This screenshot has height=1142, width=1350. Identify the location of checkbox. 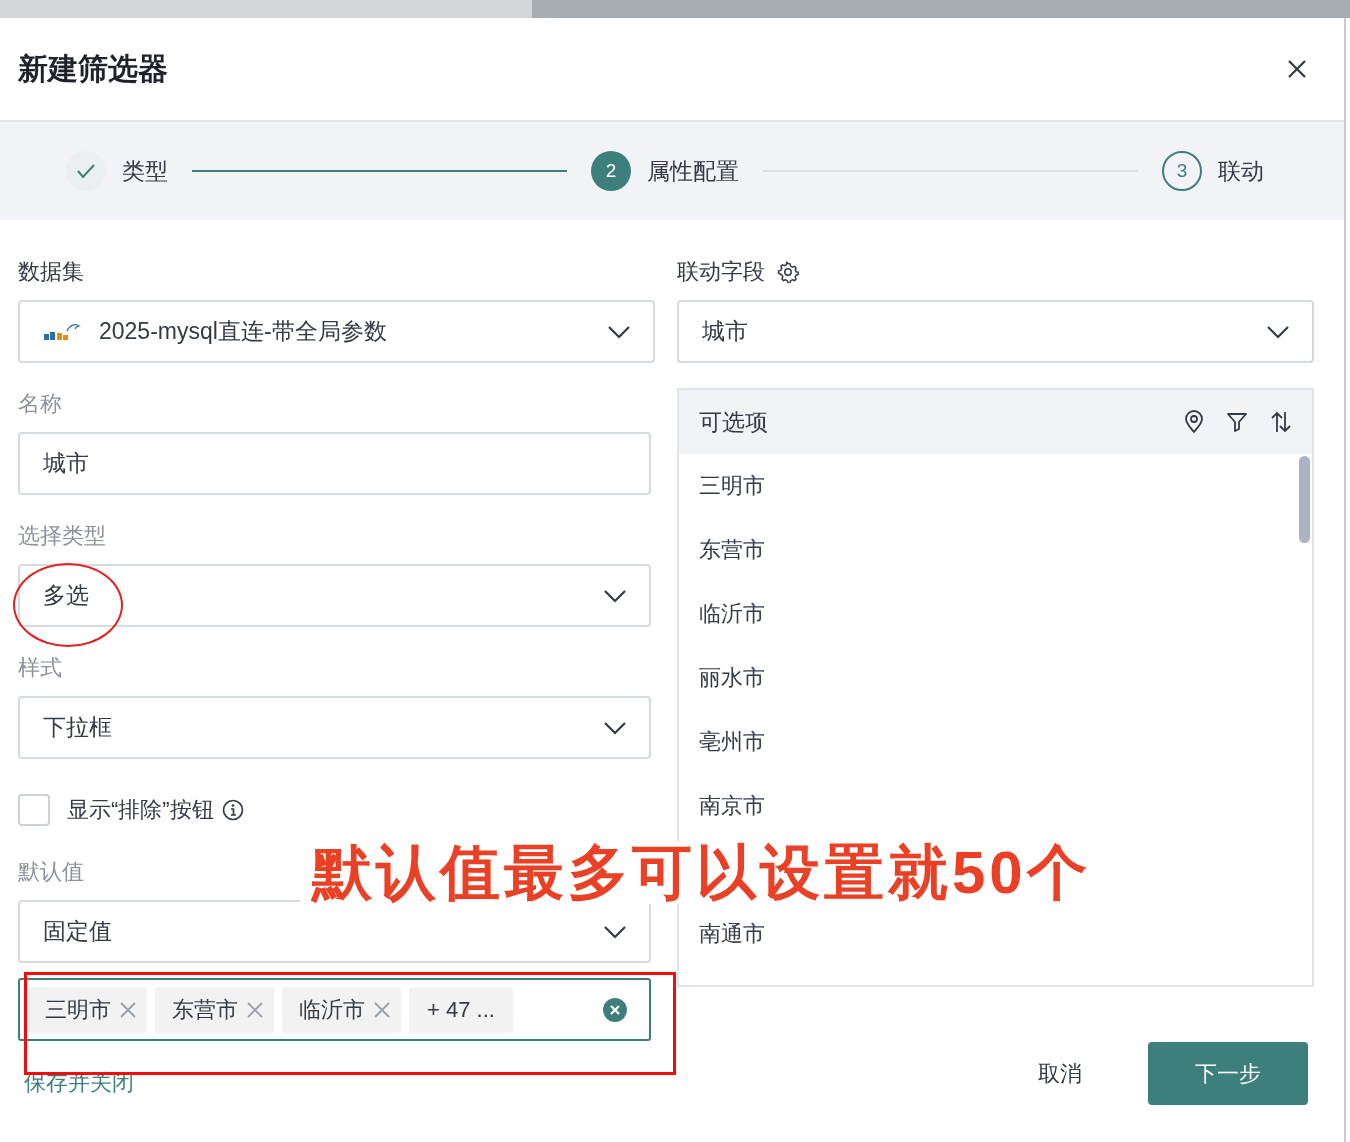
(34, 810).